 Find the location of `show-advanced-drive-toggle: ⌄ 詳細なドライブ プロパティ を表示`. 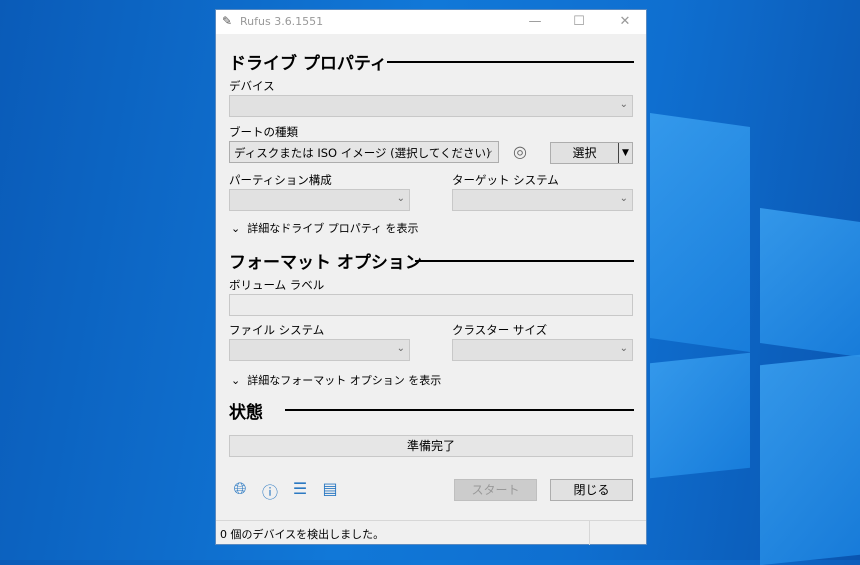

show-advanced-drive-toggle: ⌄ 詳細なドライブ プロパティ を表示 is located at coordinates (325, 228).